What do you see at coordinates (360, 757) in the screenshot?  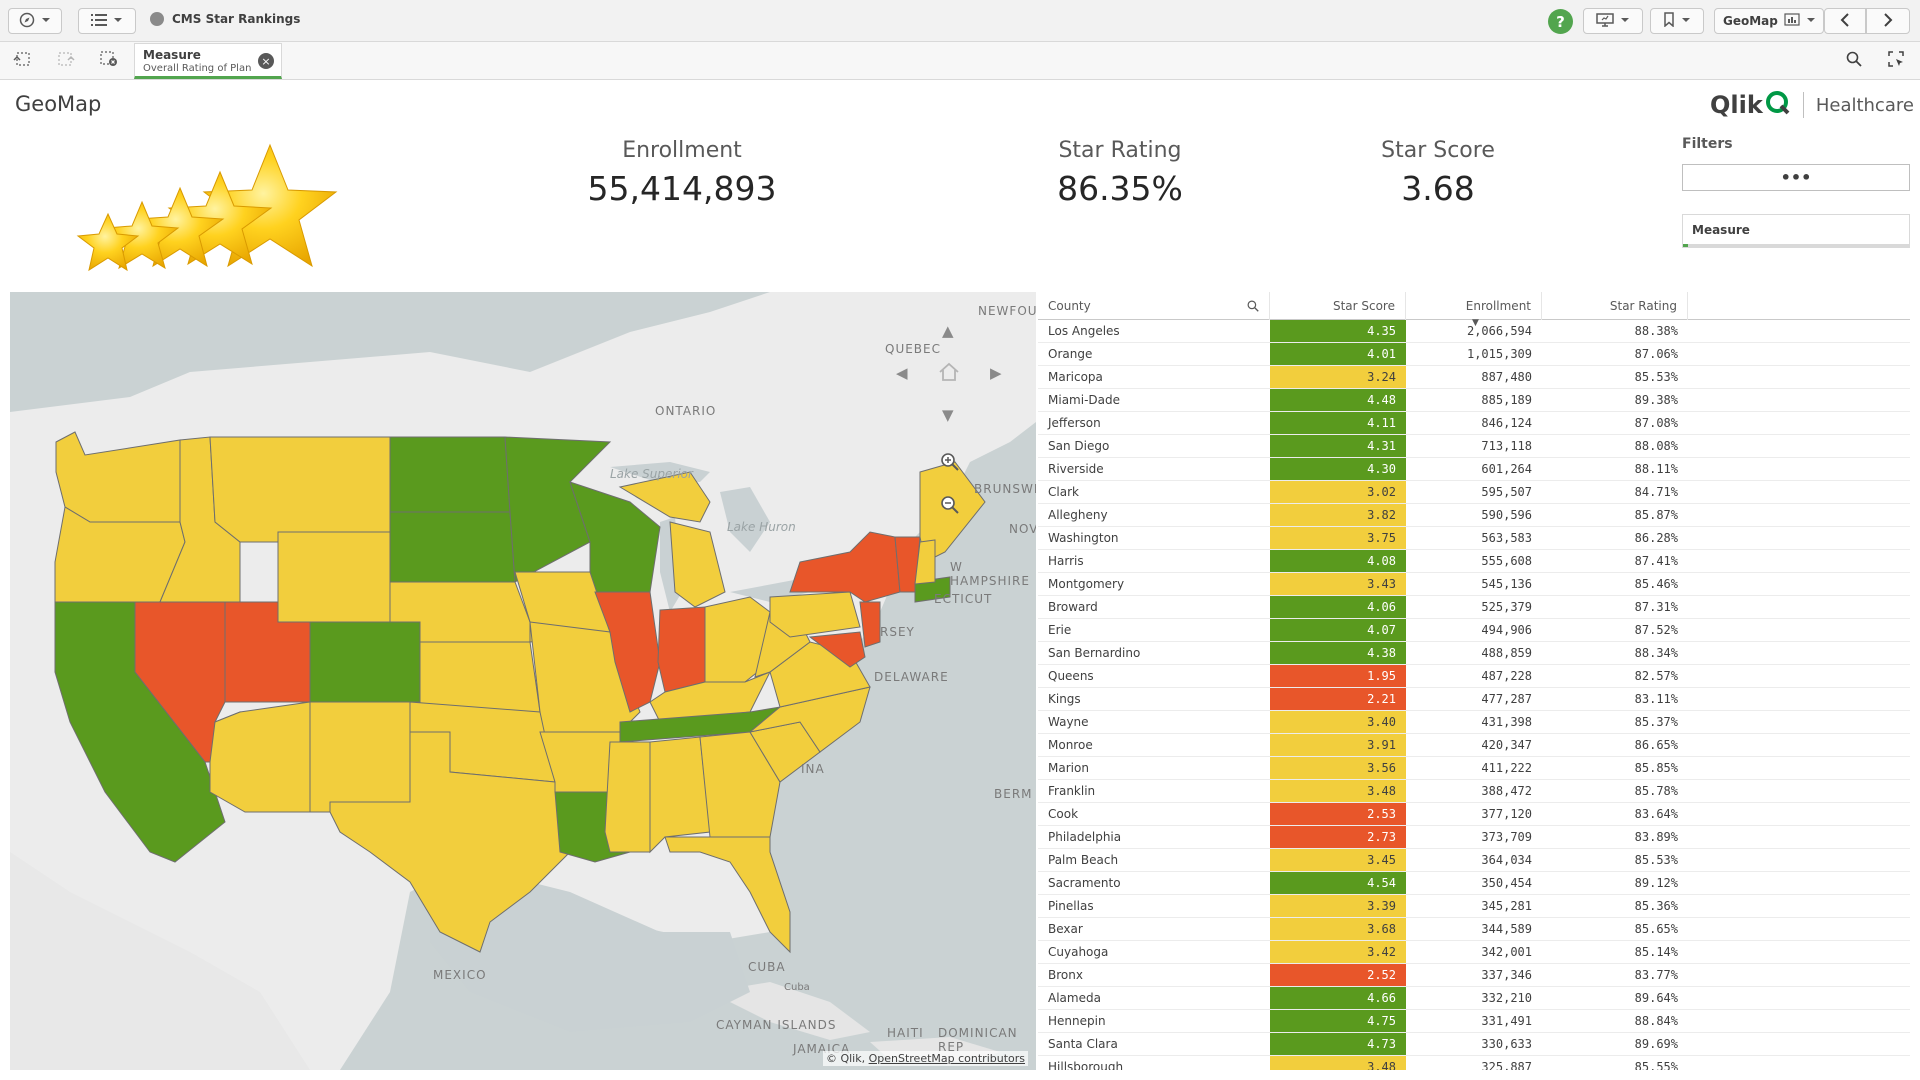 I see `state-nm` at bounding box center [360, 757].